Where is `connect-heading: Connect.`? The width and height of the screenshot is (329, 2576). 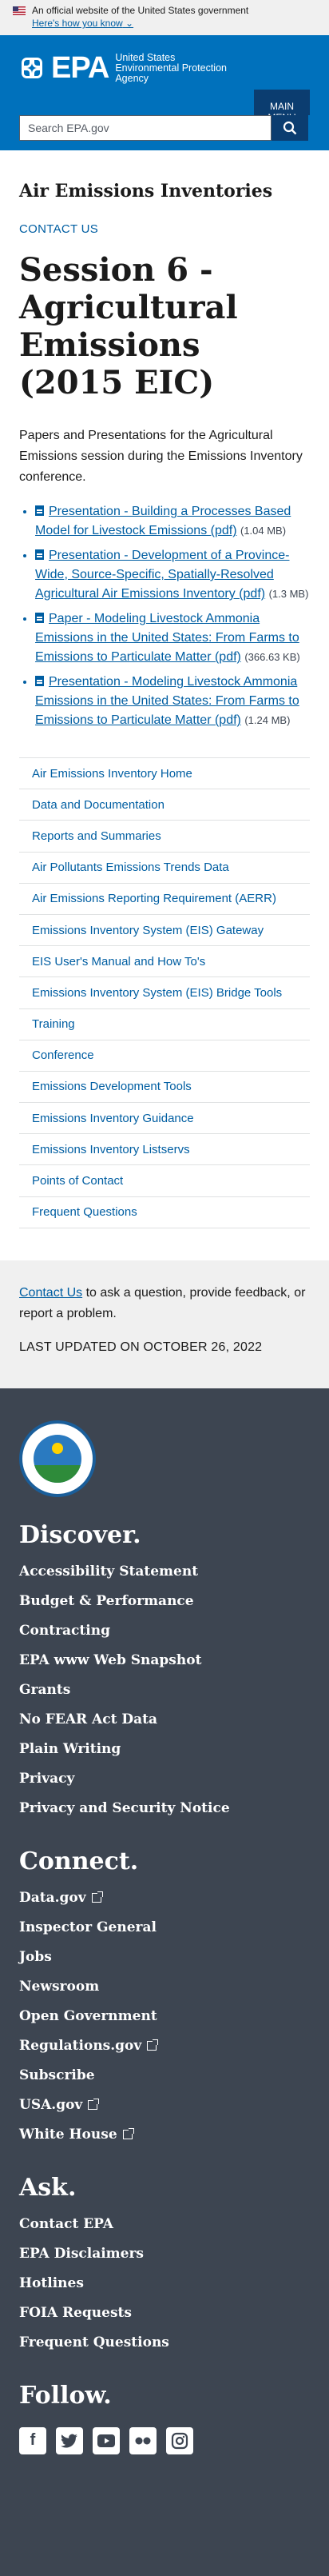 connect-heading: Connect. is located at coordinates (79, 1861).